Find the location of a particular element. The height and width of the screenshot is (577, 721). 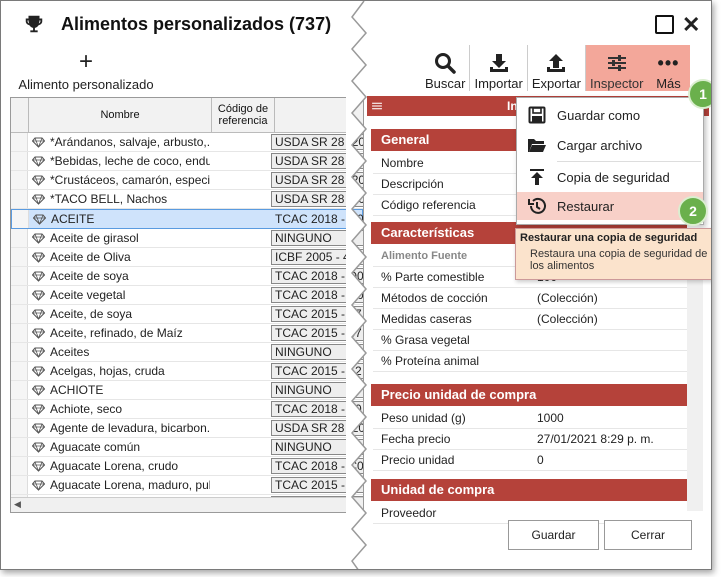

column-header-reference: Código de referencia is located at coordinates (243, 115).